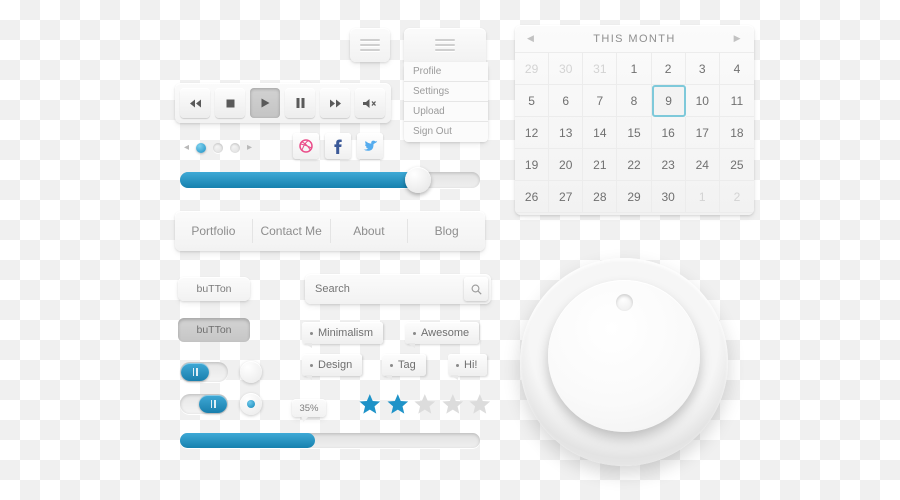 This screenshot has width=900, height=500. What do you see at coordinates (335, 103) in the screenshot?
I see `fast-forward-button` at bounding box center [335, 103].